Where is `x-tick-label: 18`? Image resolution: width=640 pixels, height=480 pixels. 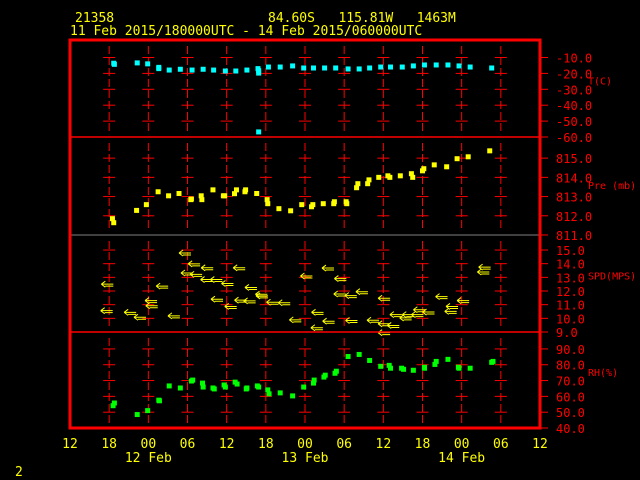
x-tick-label: 18 is located at coordinates (266, 444).